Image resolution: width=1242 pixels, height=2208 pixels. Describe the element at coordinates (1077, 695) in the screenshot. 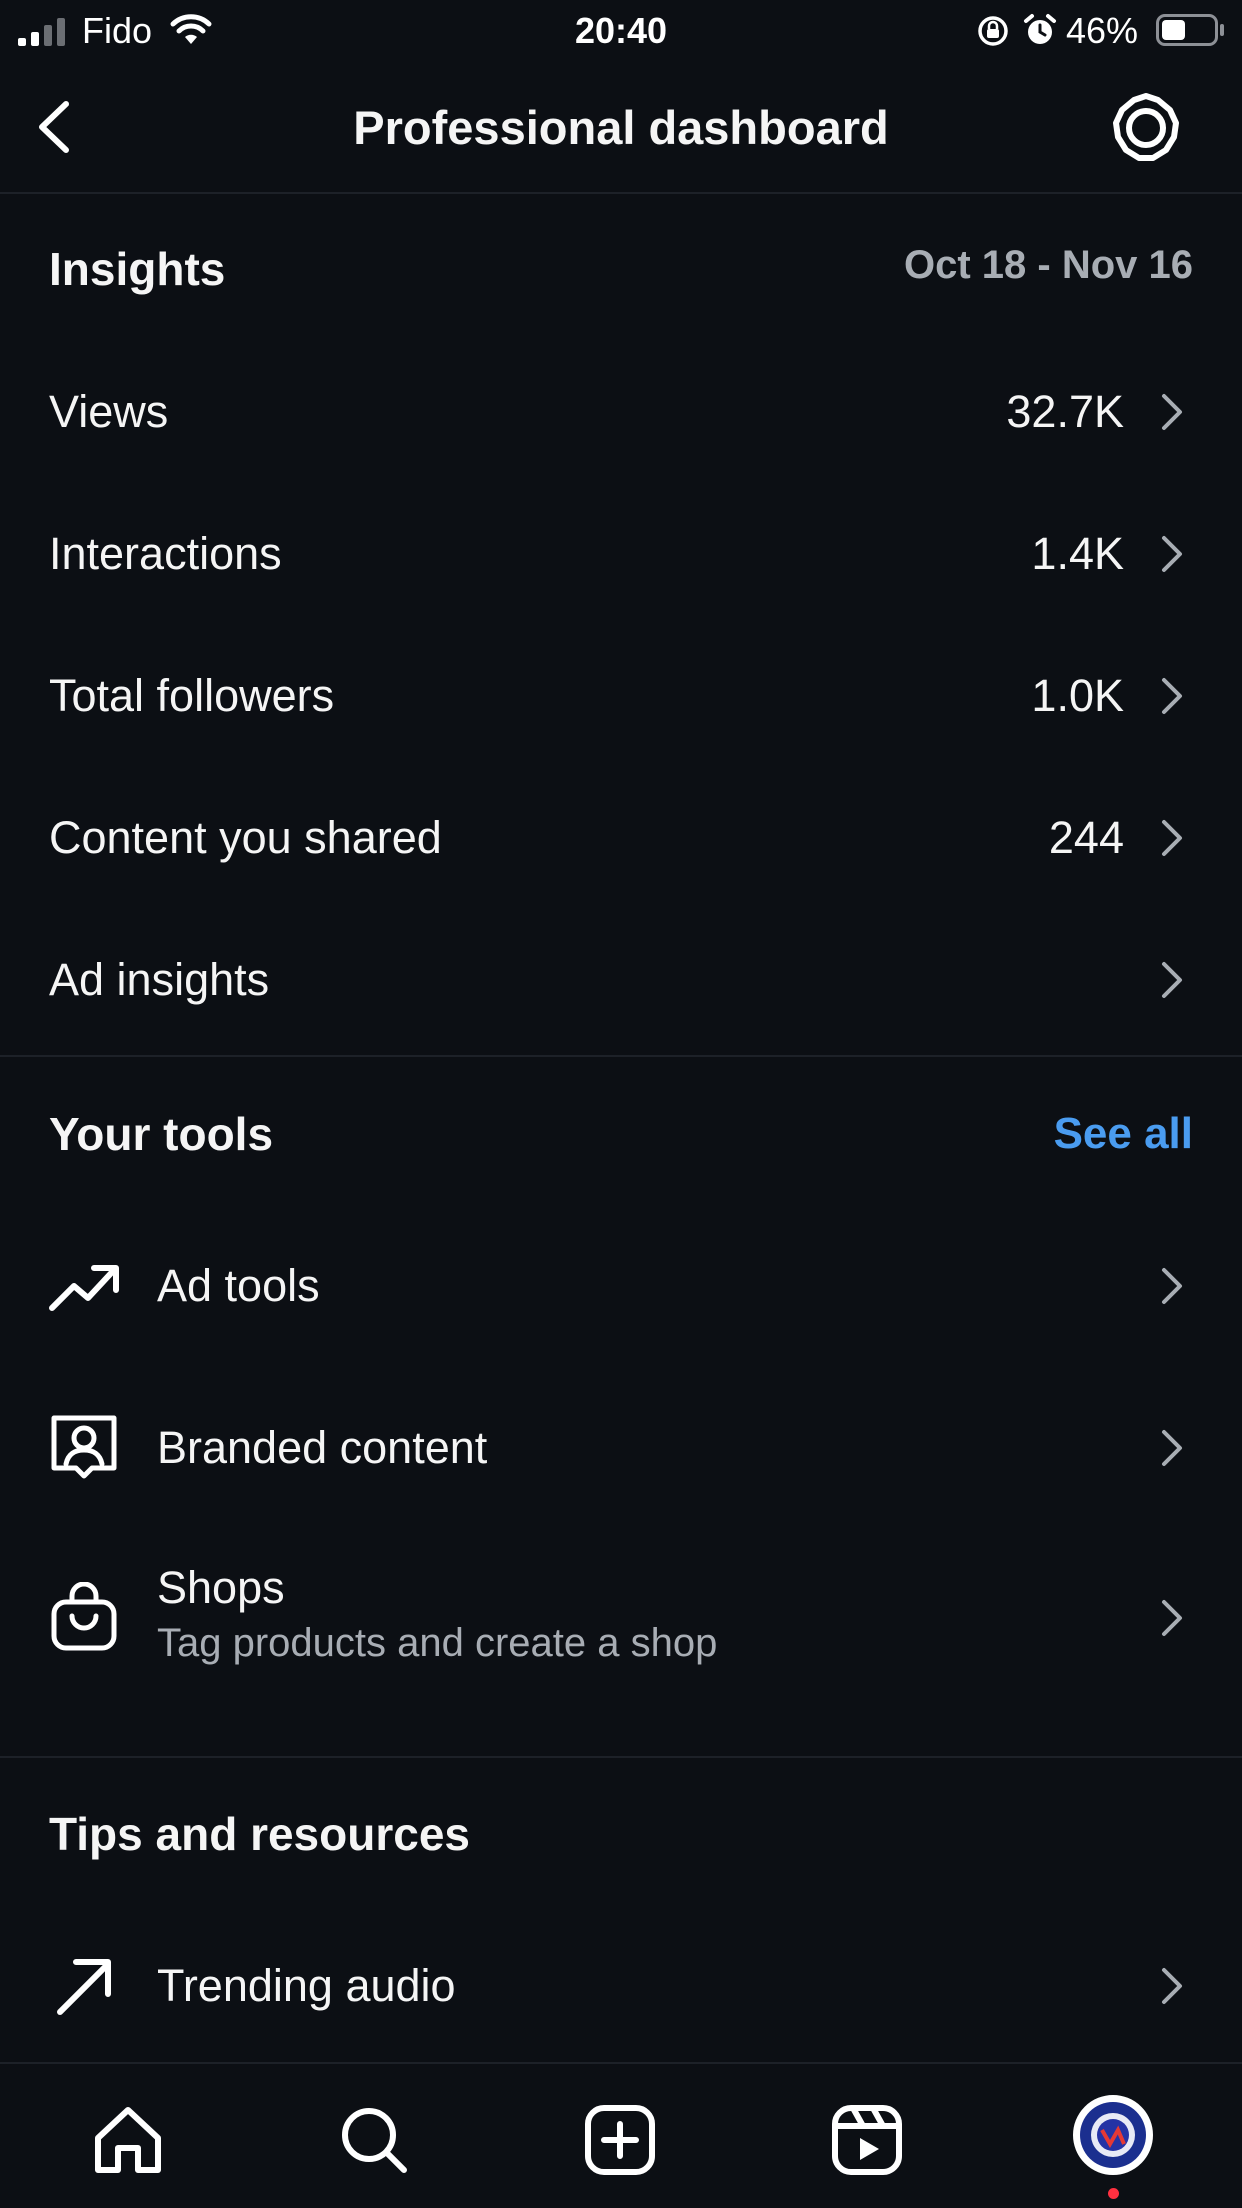

I see `insight-value: 1.0K` at that location.